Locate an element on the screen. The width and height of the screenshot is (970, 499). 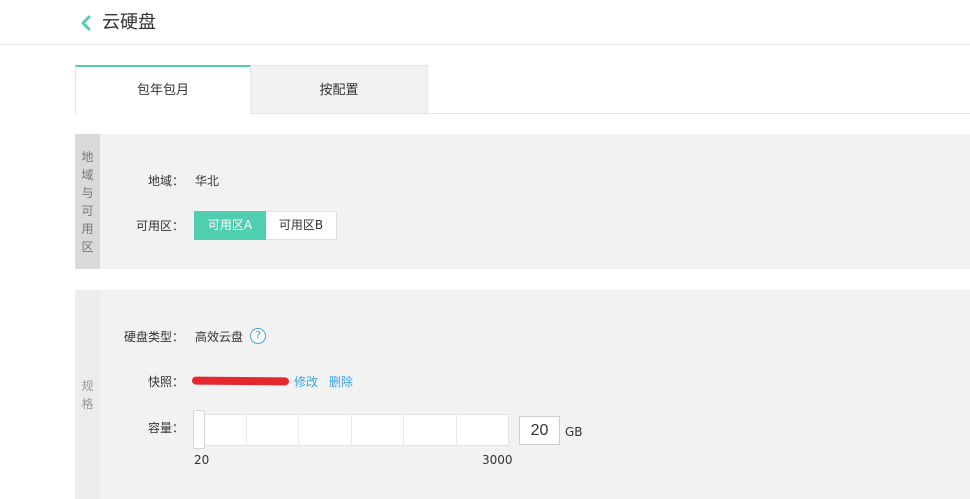
snapshot-delete-link: 删除 is located at coordinates (341, 381).